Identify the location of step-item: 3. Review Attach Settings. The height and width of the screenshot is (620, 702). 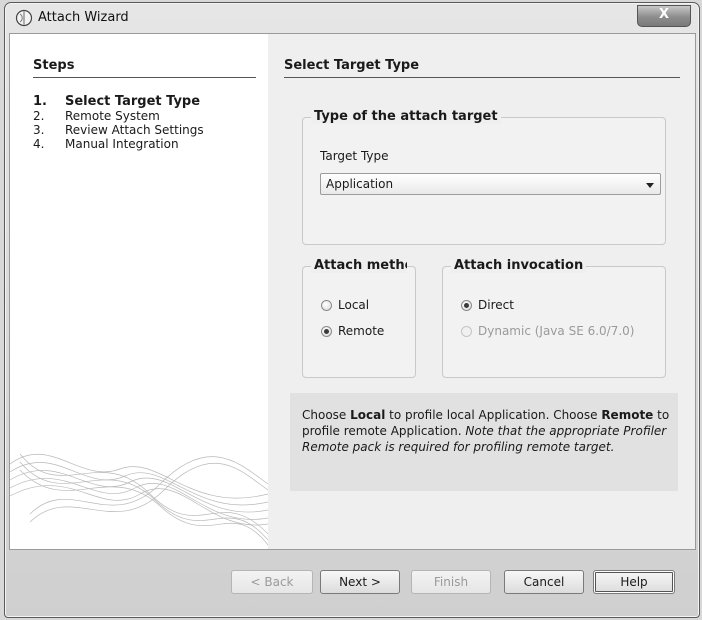
(118, 130).